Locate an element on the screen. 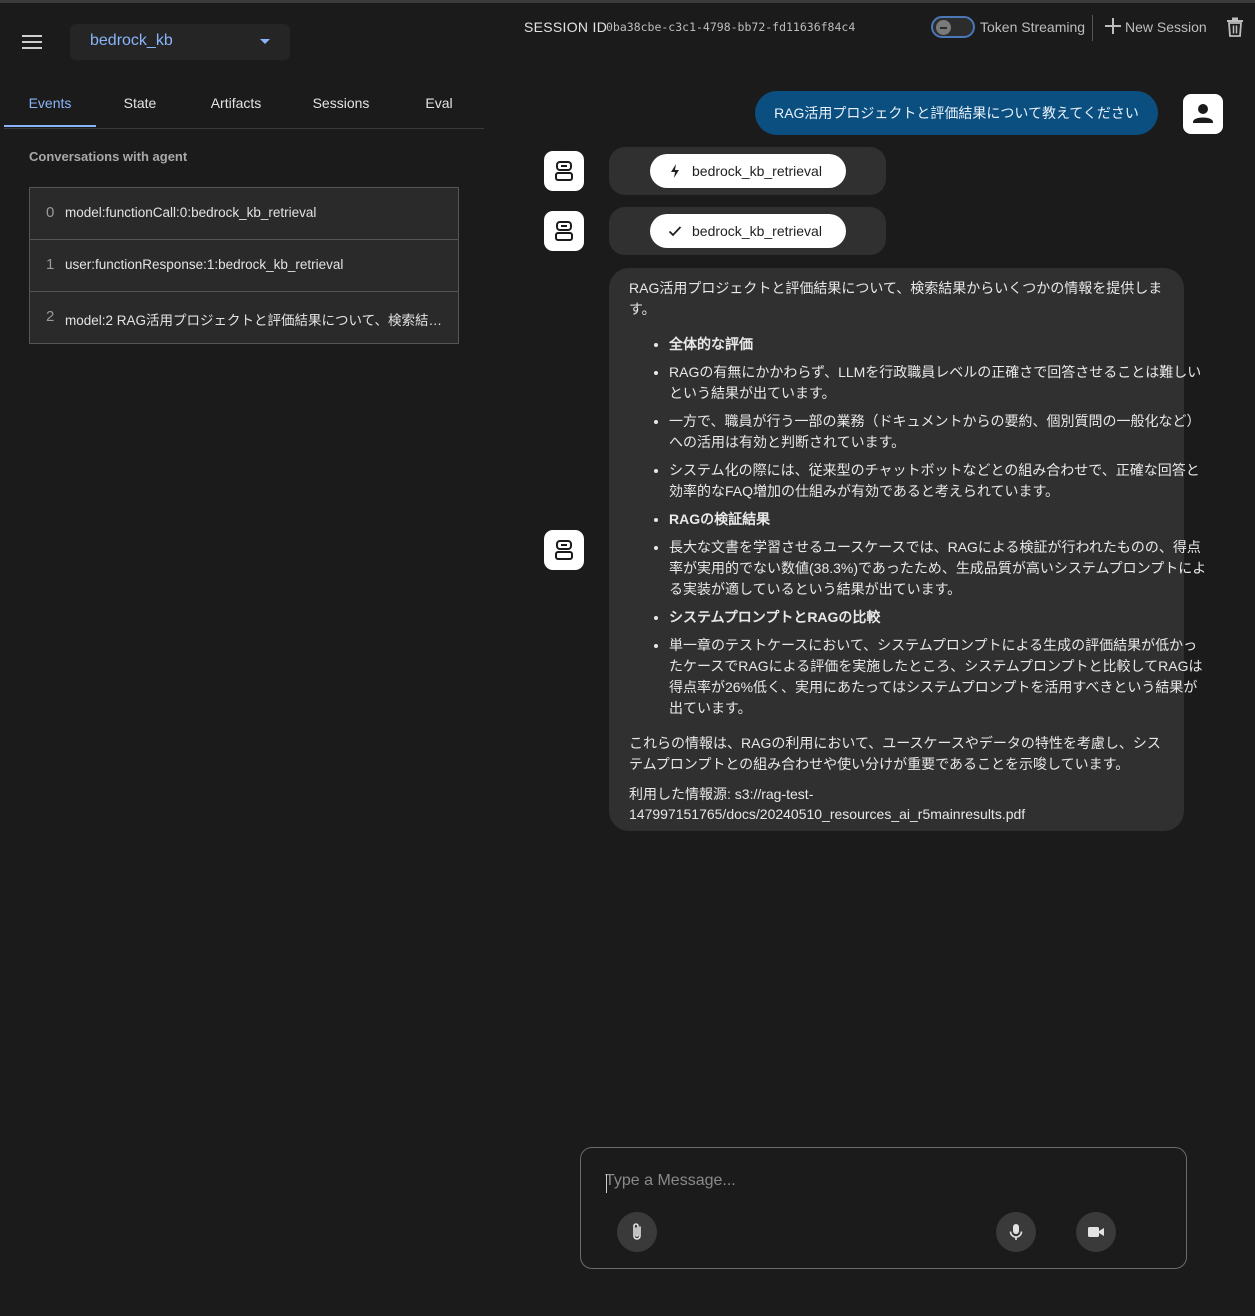 The image size is (1255, 1316). sidebar-tabs: Events State Artifacts Sessions Eval is located at coordinates (244, 106).